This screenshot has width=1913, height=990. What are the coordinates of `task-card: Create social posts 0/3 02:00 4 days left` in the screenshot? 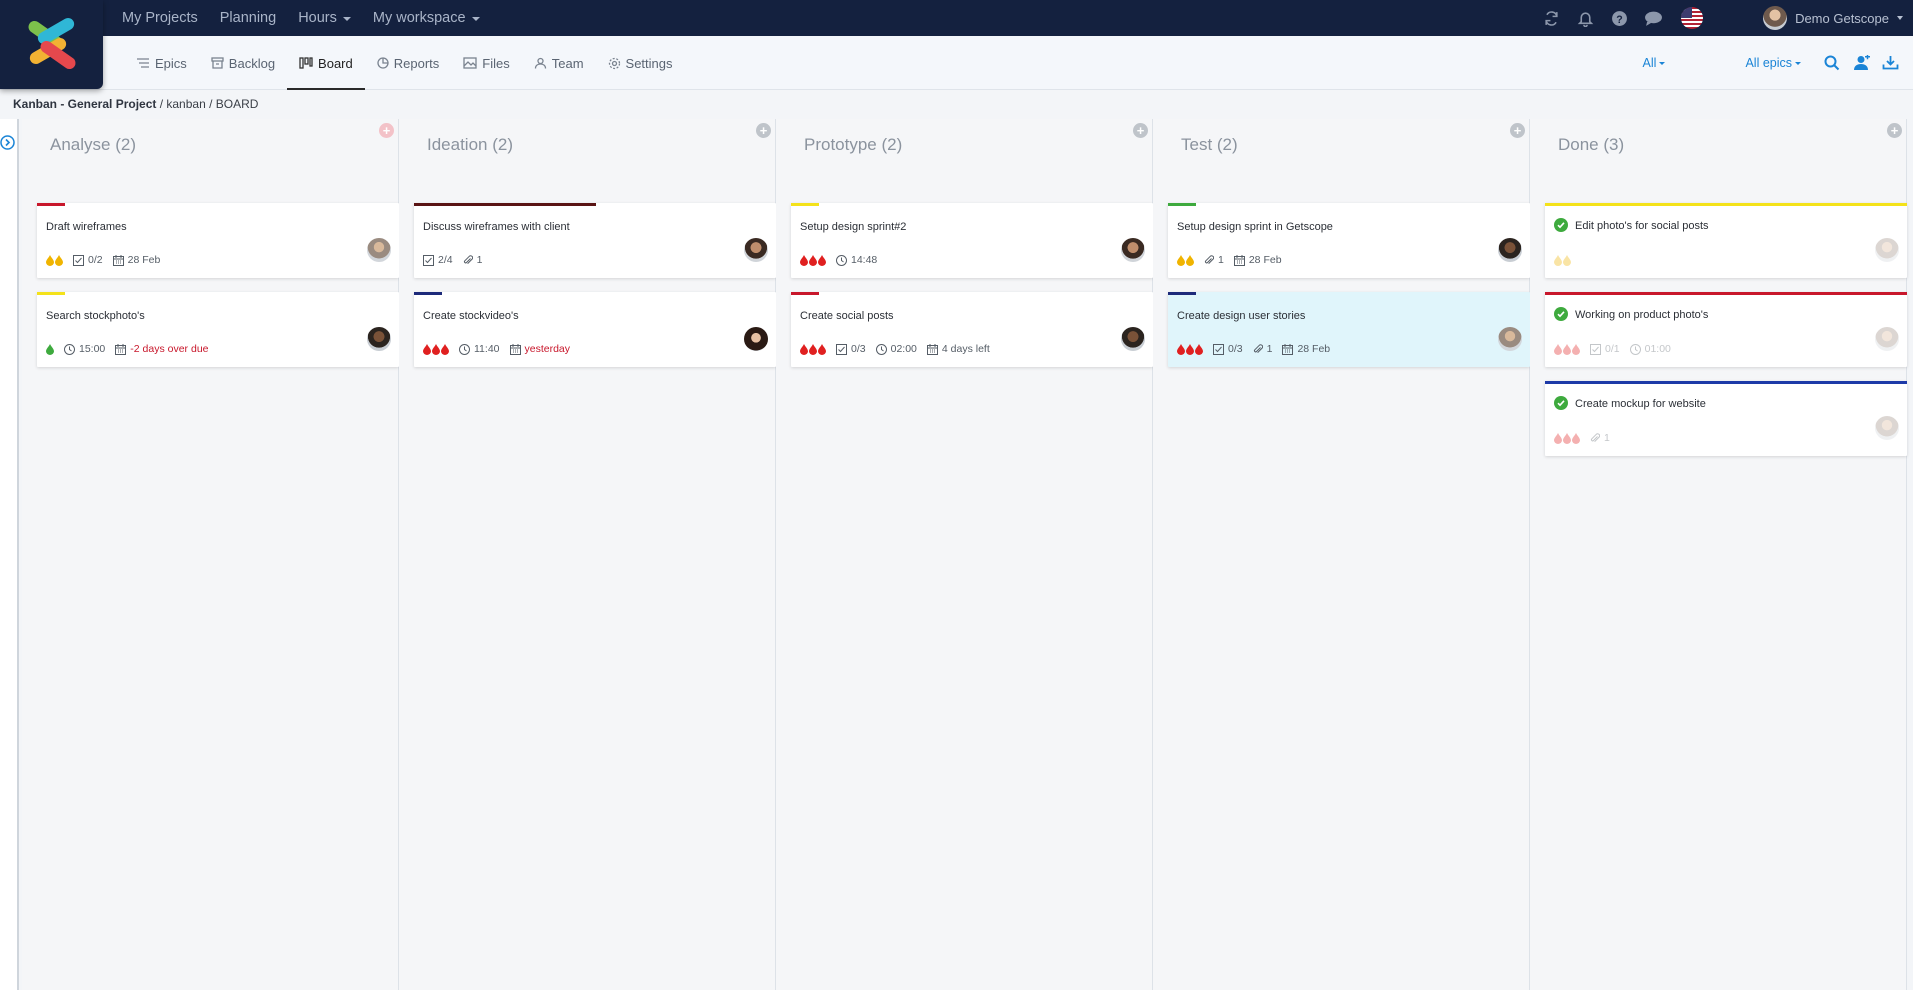 It's located at (972, 329).